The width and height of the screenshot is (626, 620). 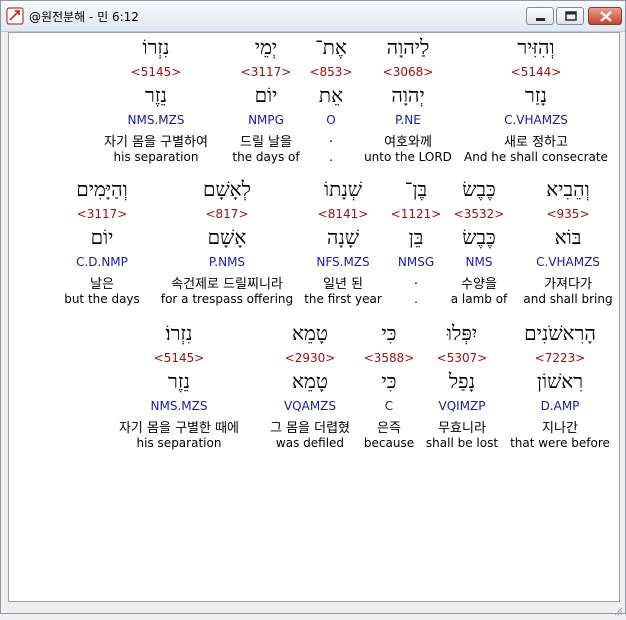 I want to click on minimize-icon, so click(x=540, y=19).